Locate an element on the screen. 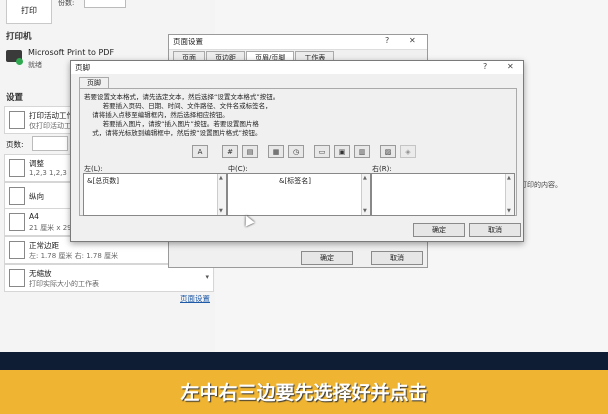 This screenshot has width=608, height=414. caption-text: 左中右三边要先选择好并点击 is located at coordinates (304, 393).